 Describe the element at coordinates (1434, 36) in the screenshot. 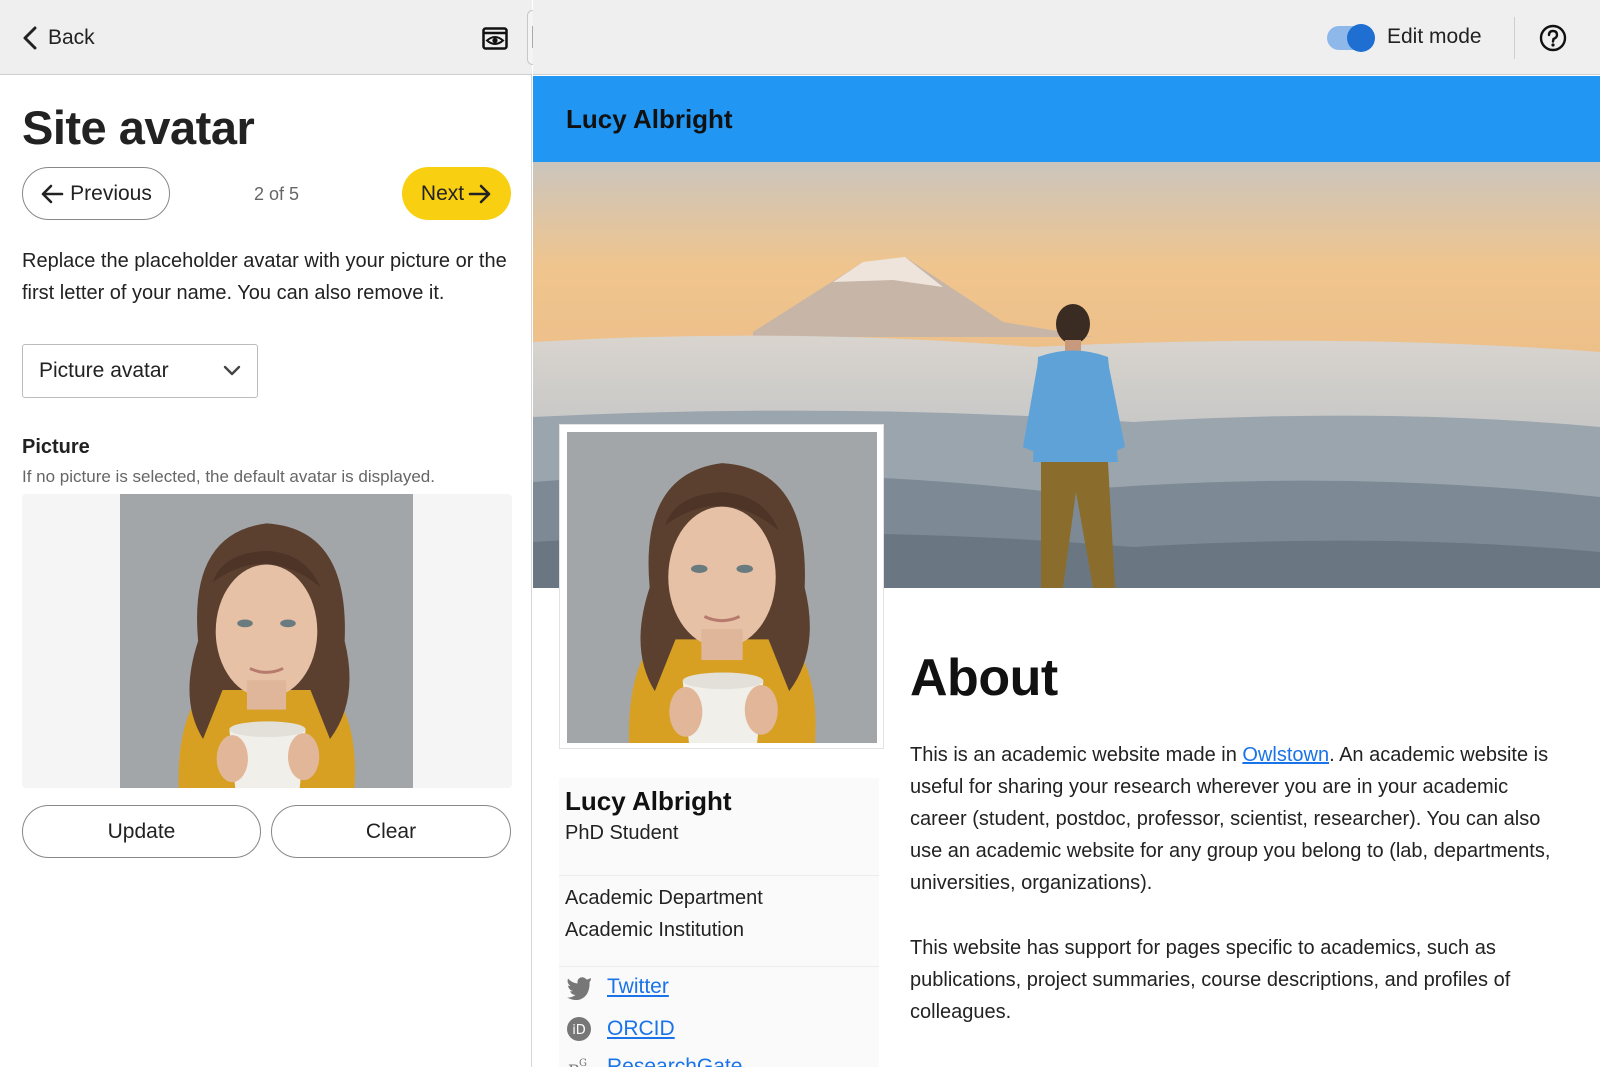

I see `edit-mode-label: Edit mode` at that location.